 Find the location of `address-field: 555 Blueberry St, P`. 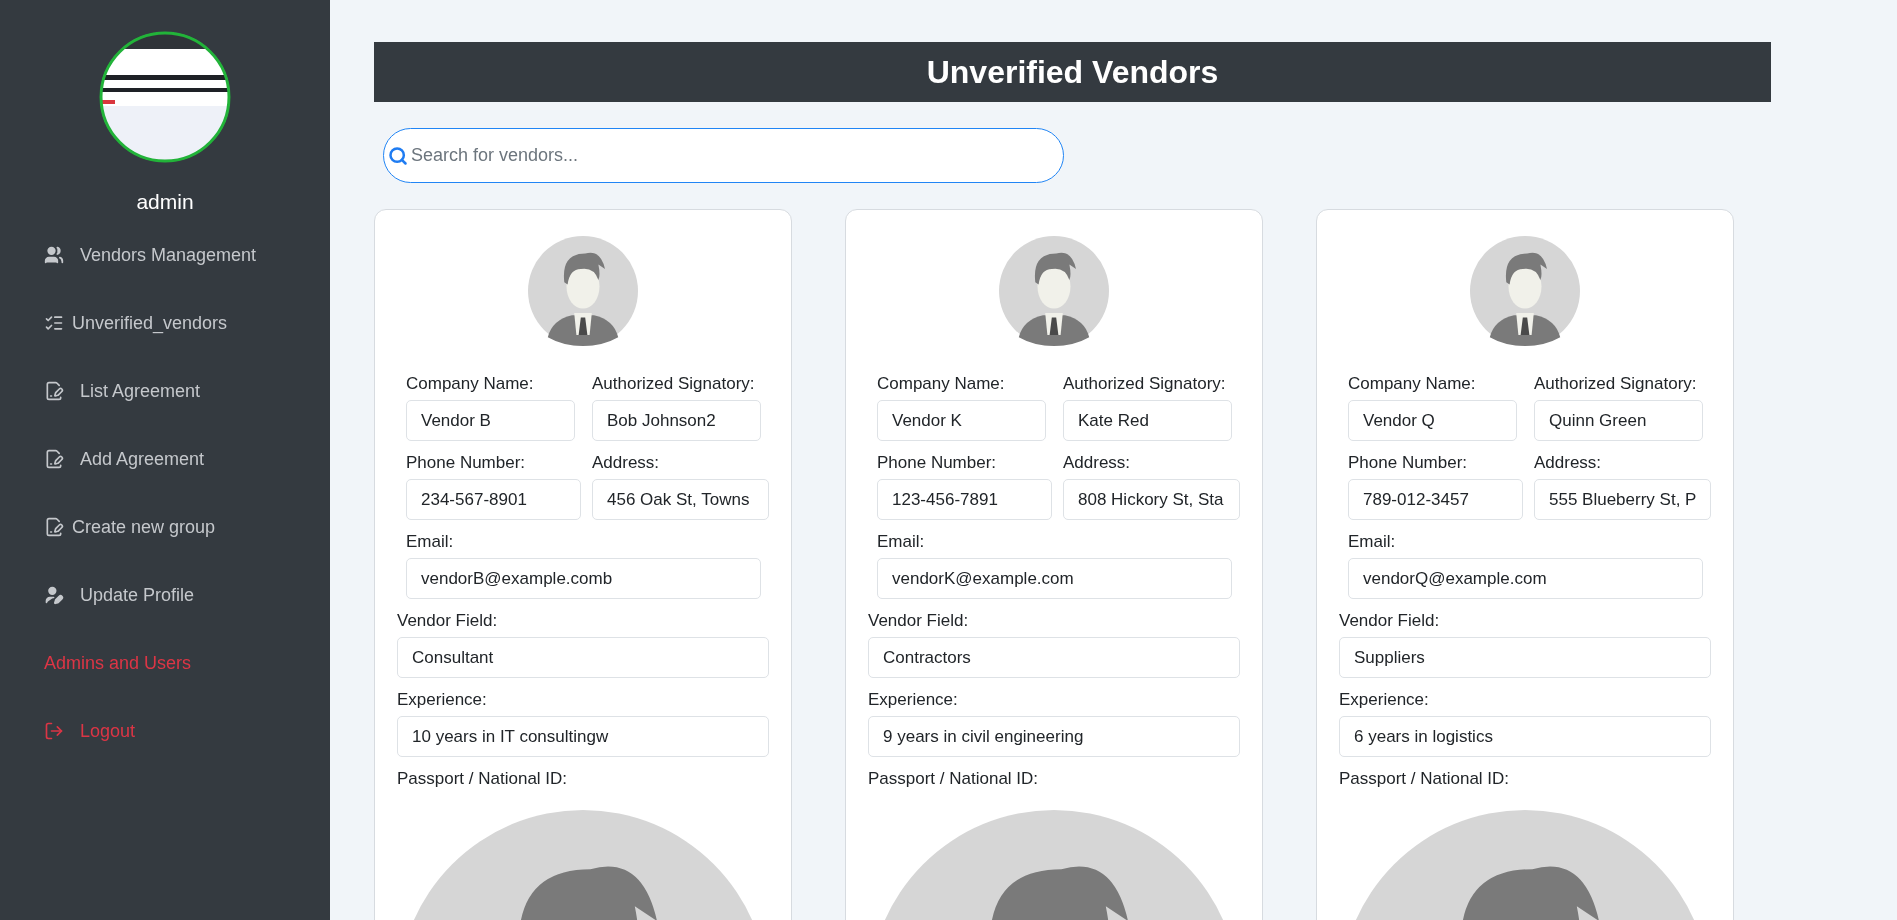

address-field: 555 Blueberry St, P is located at coordinates (1622, 499).